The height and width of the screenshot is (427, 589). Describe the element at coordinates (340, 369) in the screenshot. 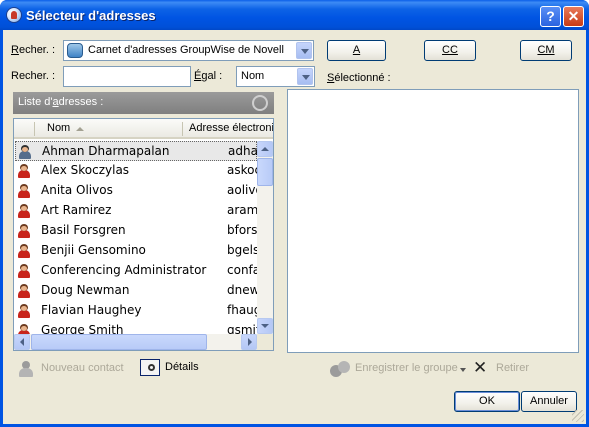

I see `group-icon` at that location.